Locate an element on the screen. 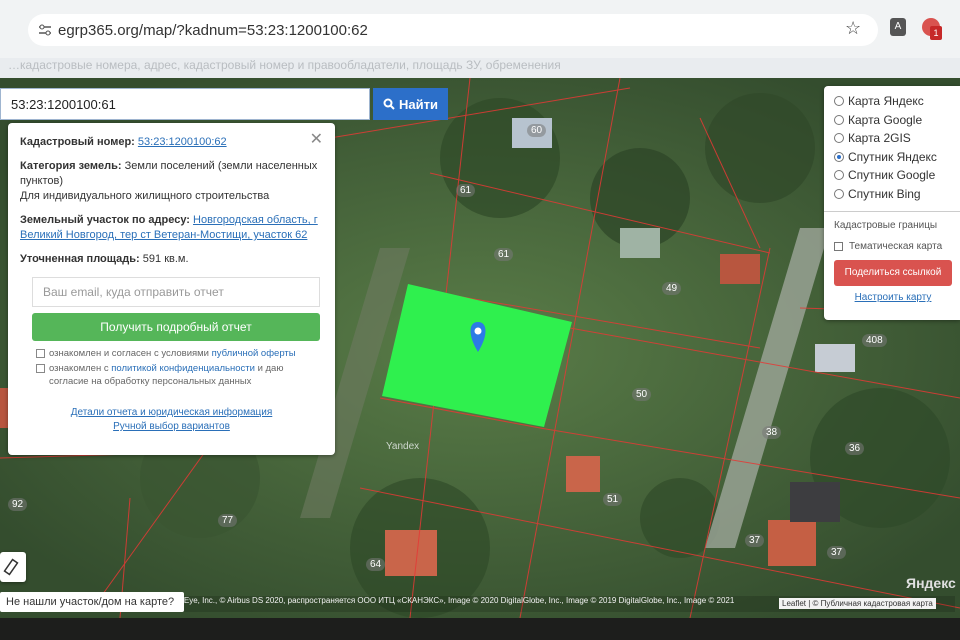 The width and height of the screenshot is (960, 640). cadastral-search-input is located at coordinates (185, 104).